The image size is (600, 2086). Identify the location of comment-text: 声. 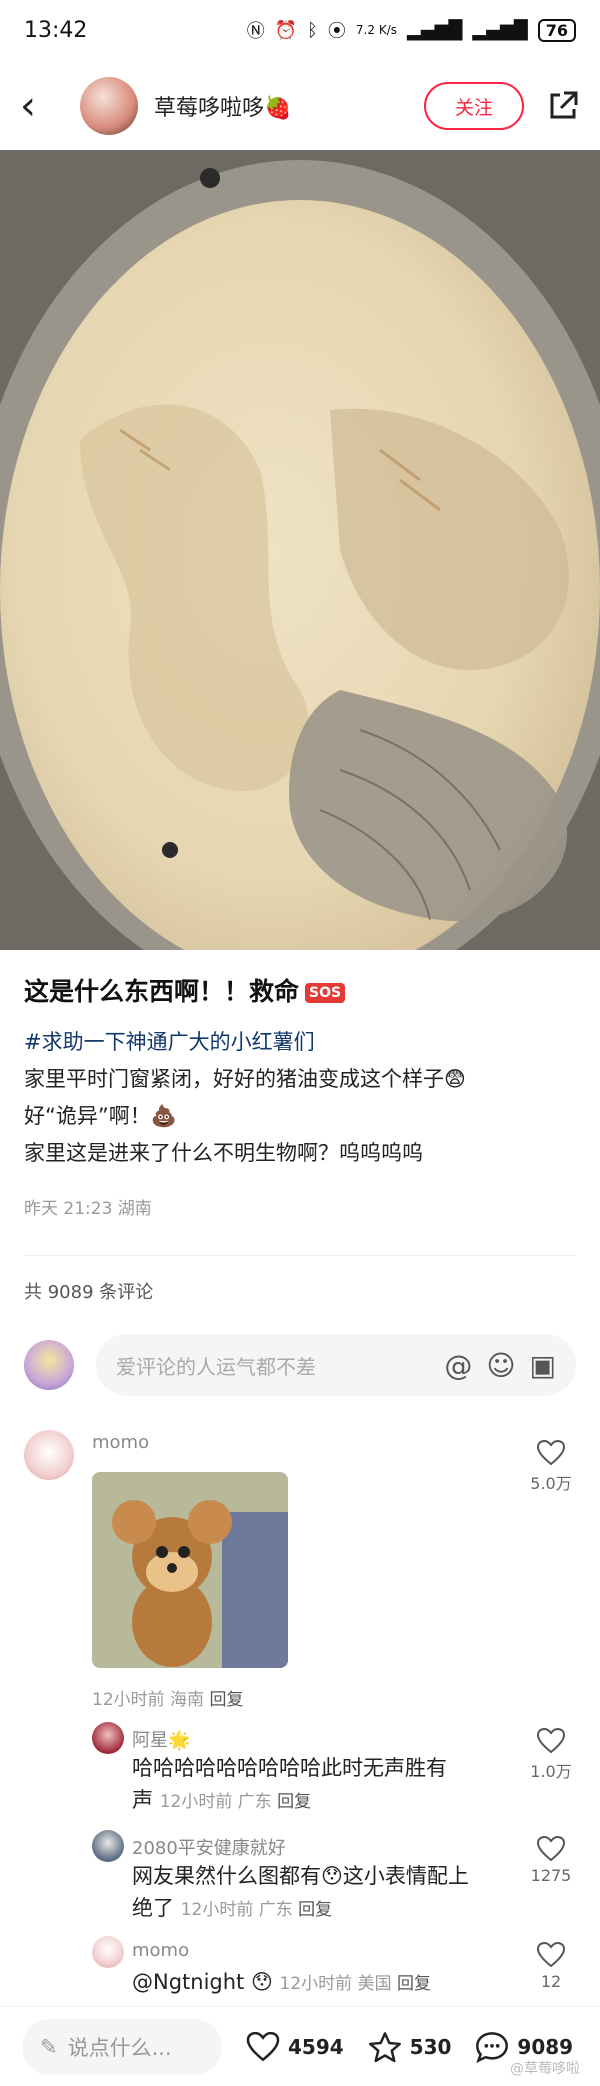
(142, 1800).